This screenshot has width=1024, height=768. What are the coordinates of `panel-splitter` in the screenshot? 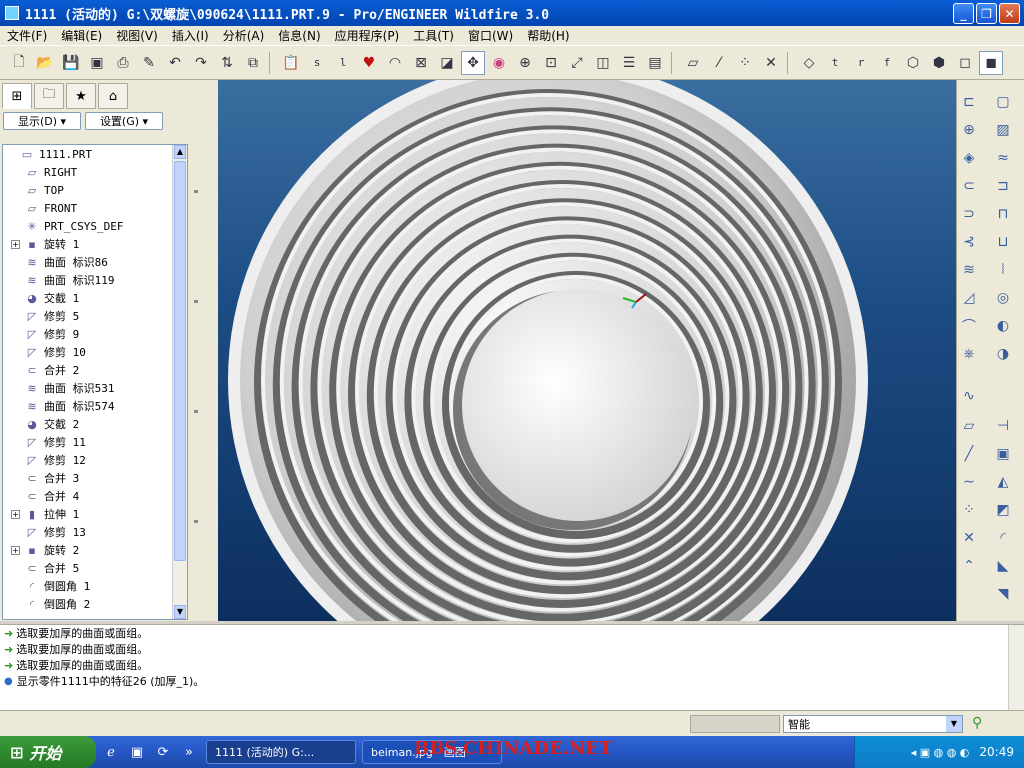 It's located at (204, 350).